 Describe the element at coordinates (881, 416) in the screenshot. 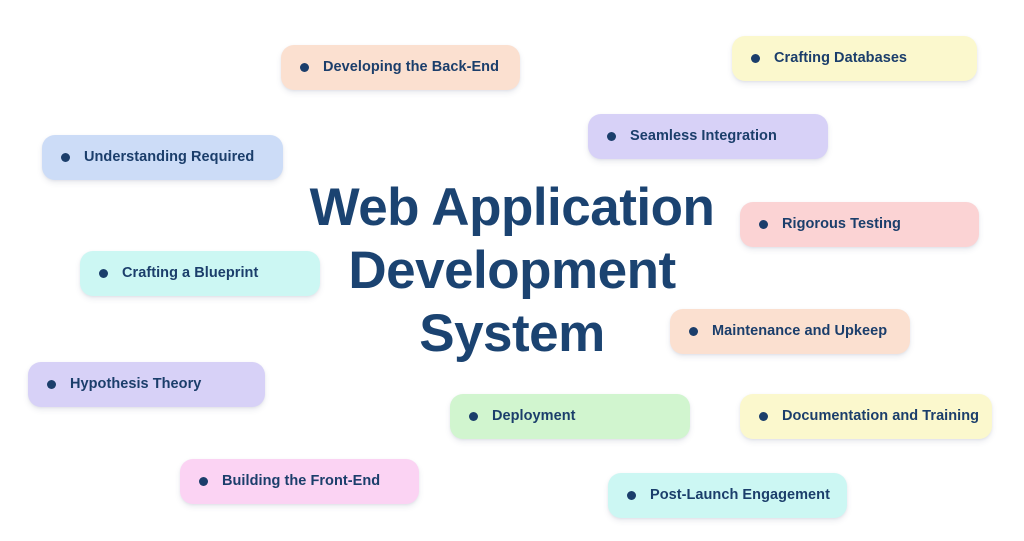

I see `topic-pill-label: Documentation and Training` at that location.